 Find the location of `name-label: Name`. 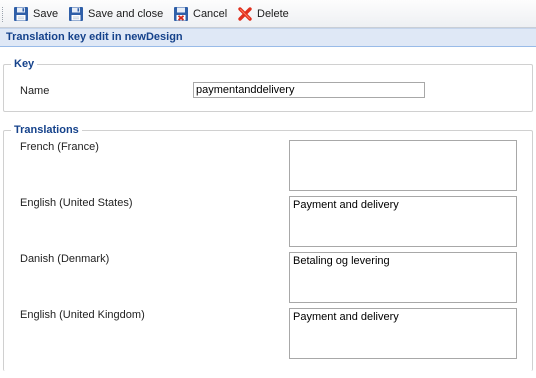

name-label: Name is located at coordinates (35, 91).